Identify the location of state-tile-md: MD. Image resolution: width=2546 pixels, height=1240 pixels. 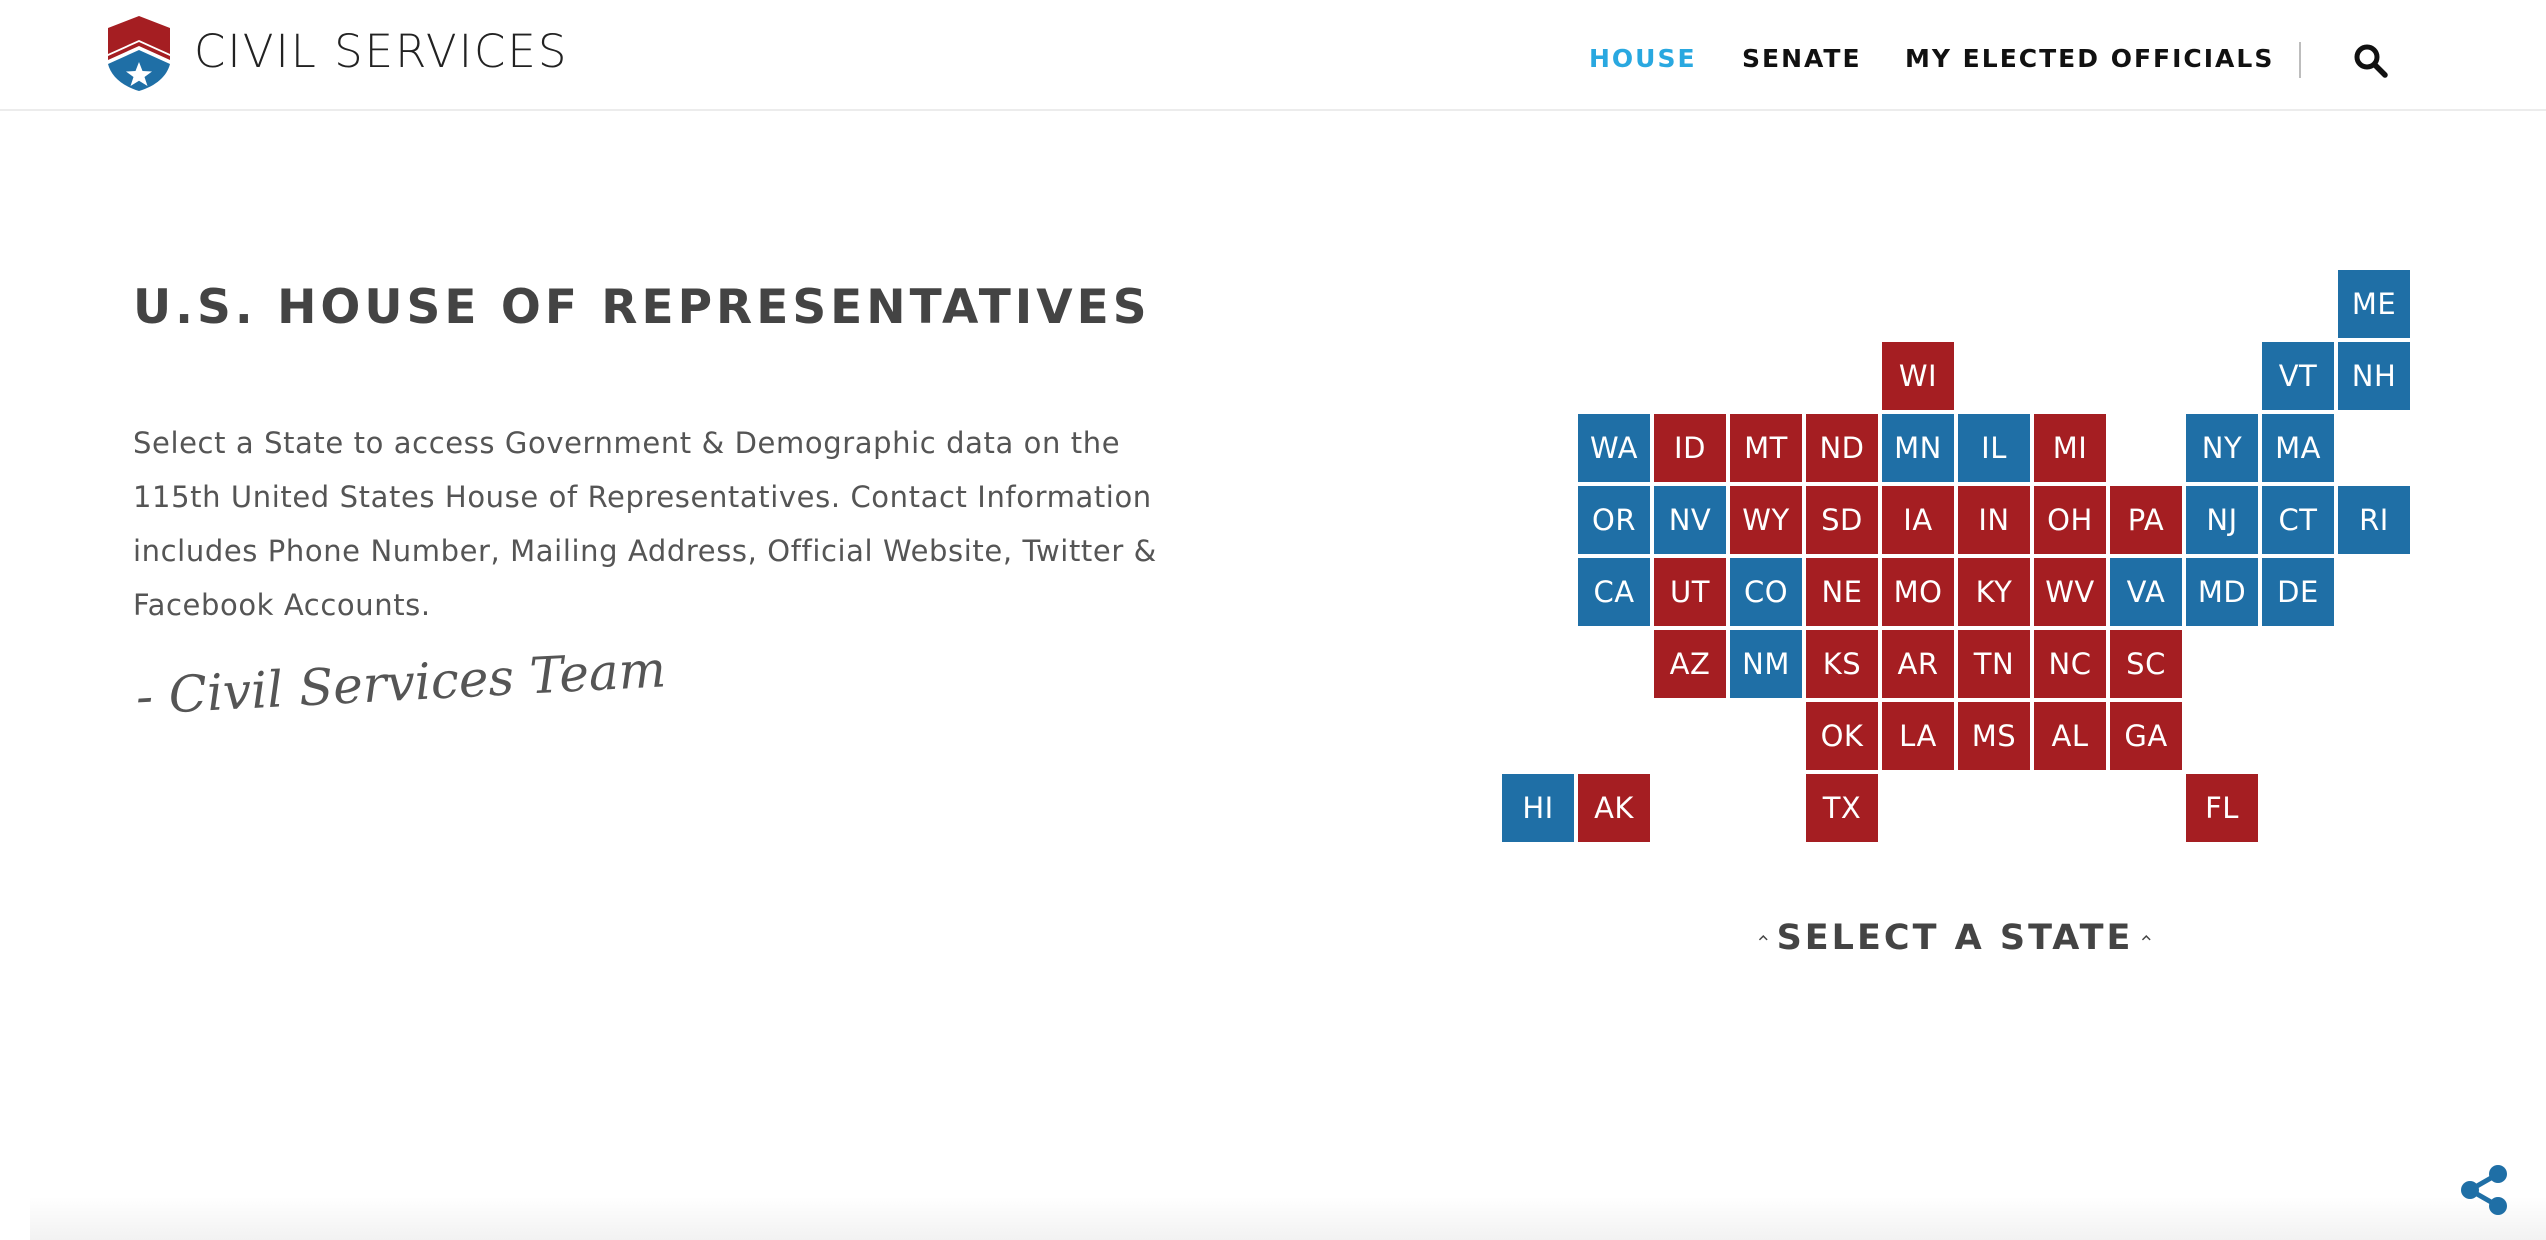
(2222, 592).